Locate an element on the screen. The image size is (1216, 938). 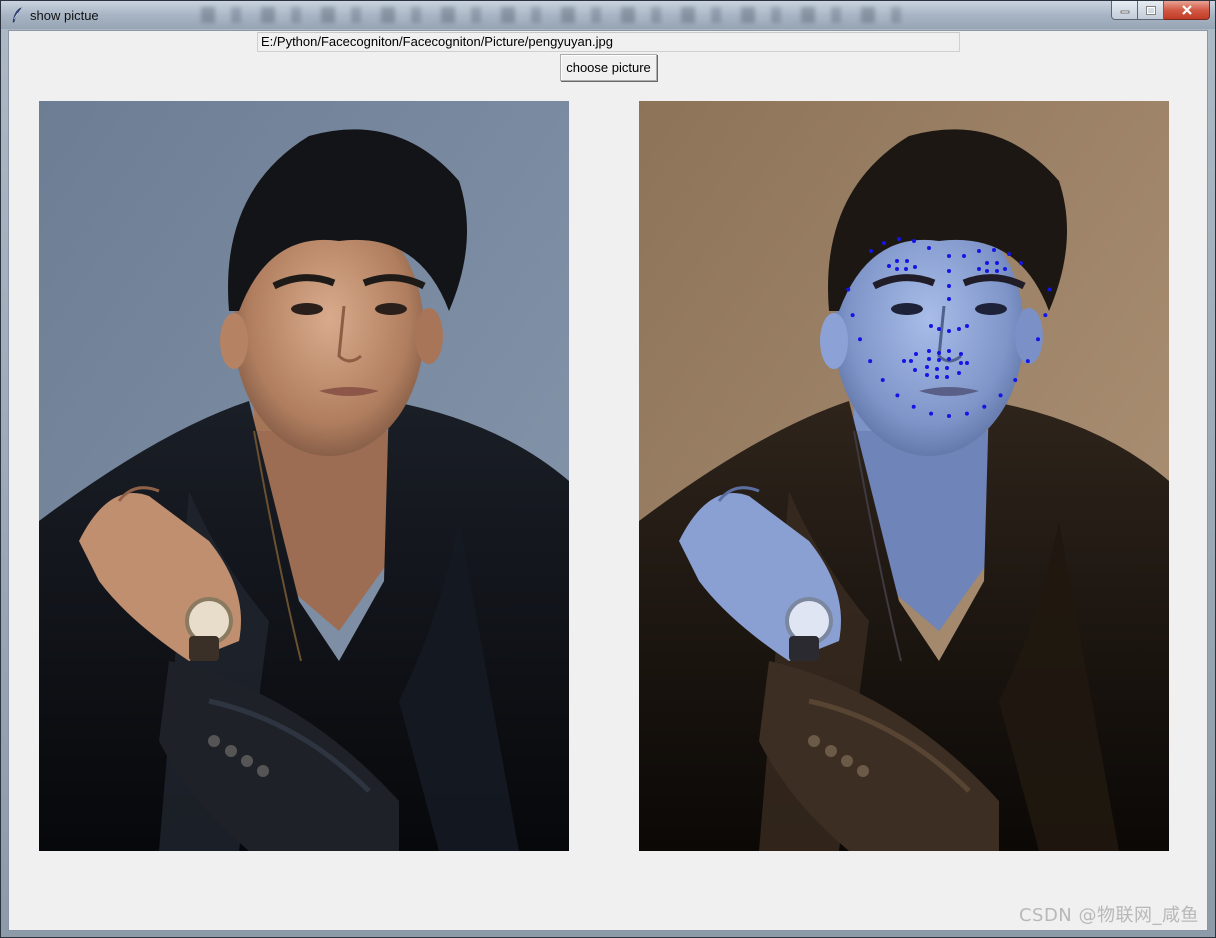
minimize-button is located at coordinates (1124, 10).